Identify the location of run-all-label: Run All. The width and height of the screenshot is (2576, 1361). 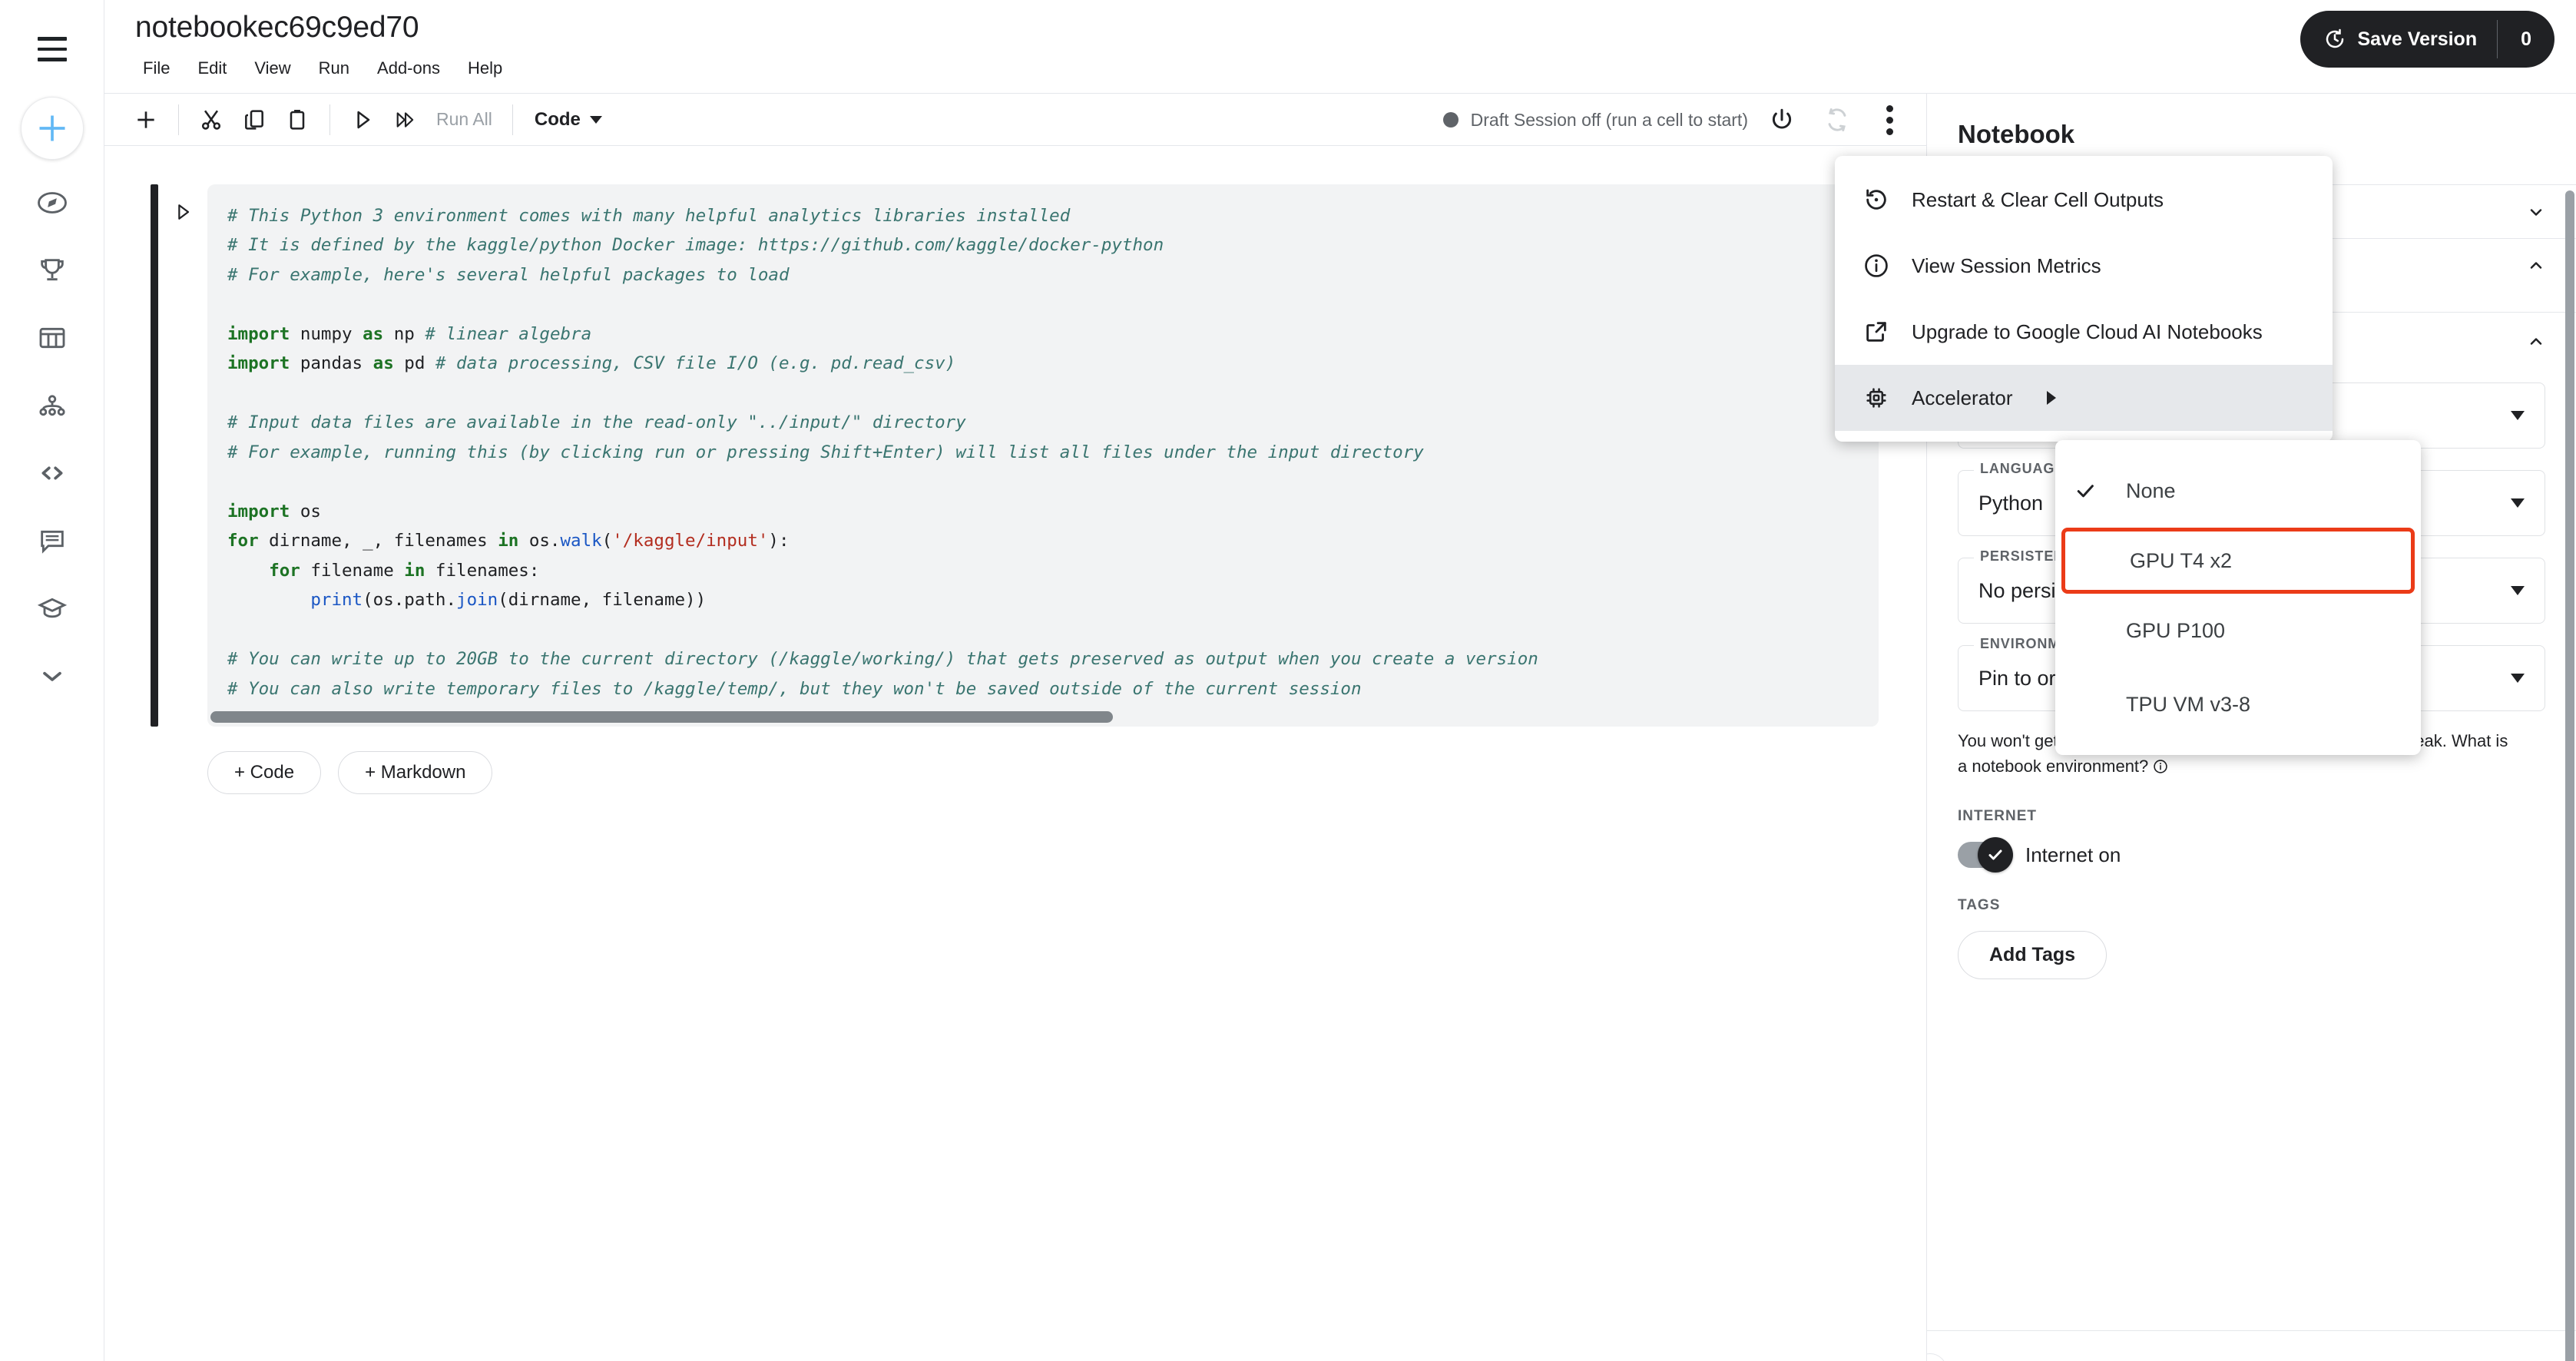
(465, 119).